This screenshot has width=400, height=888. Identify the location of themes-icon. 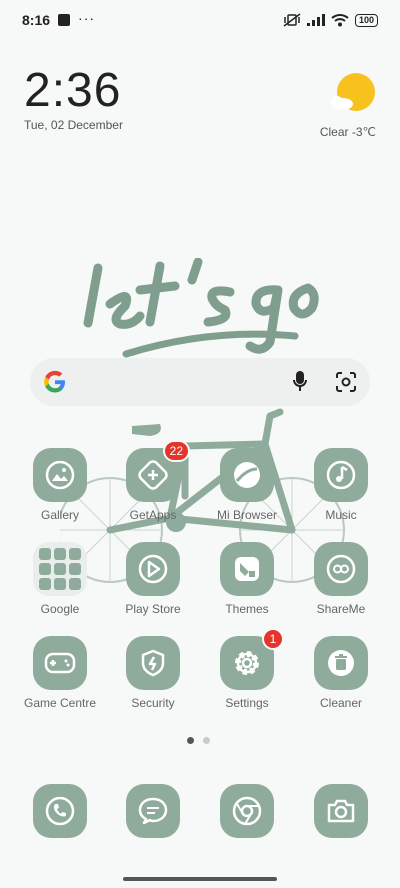
(247, 569).